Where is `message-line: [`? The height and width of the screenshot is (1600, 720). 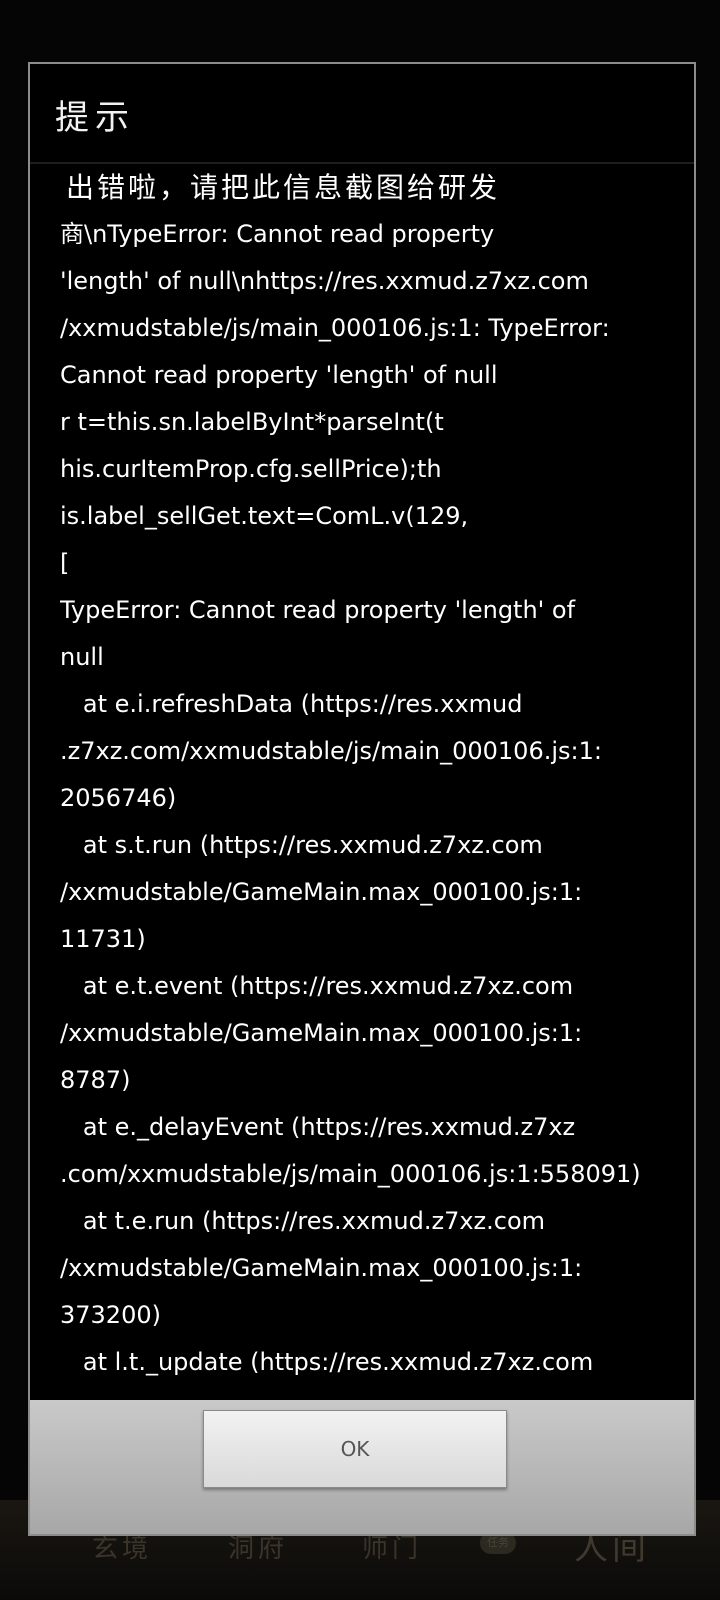
message-line: [ is located at coordinates (65, 563).